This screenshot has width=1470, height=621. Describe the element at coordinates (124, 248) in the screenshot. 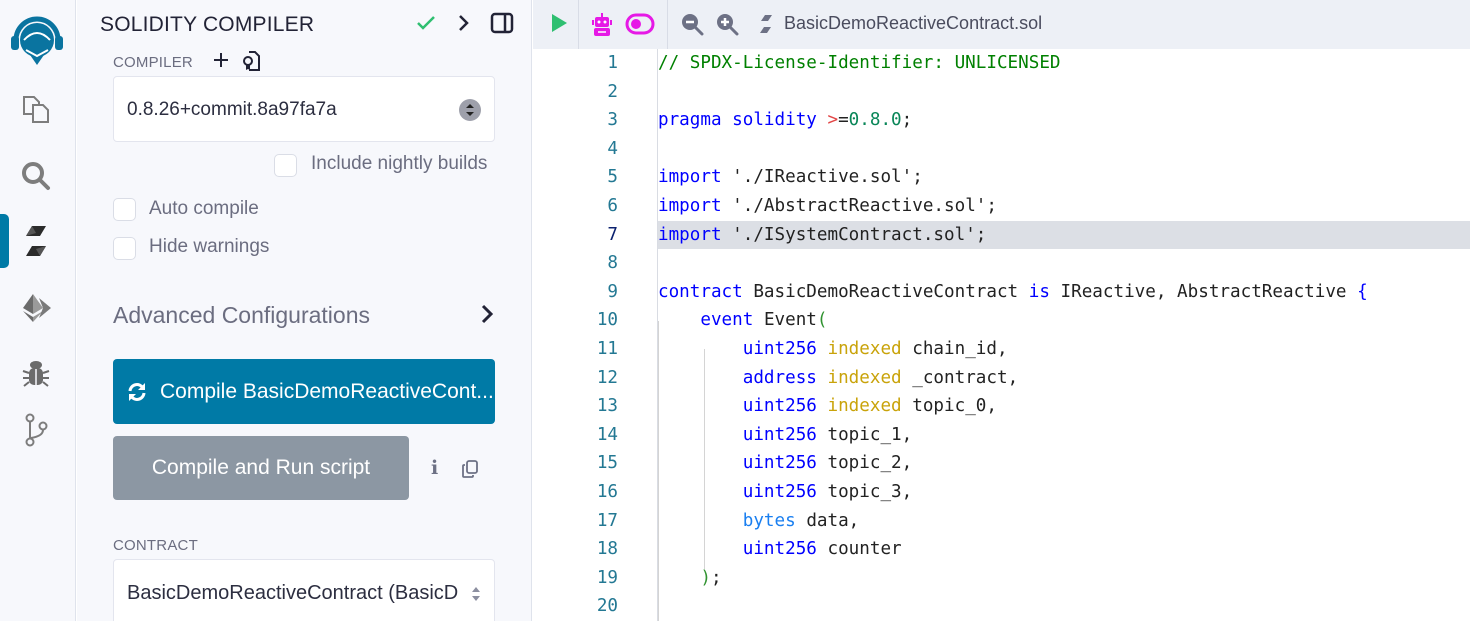

I see `hide-warnings-checkbox` at that location.